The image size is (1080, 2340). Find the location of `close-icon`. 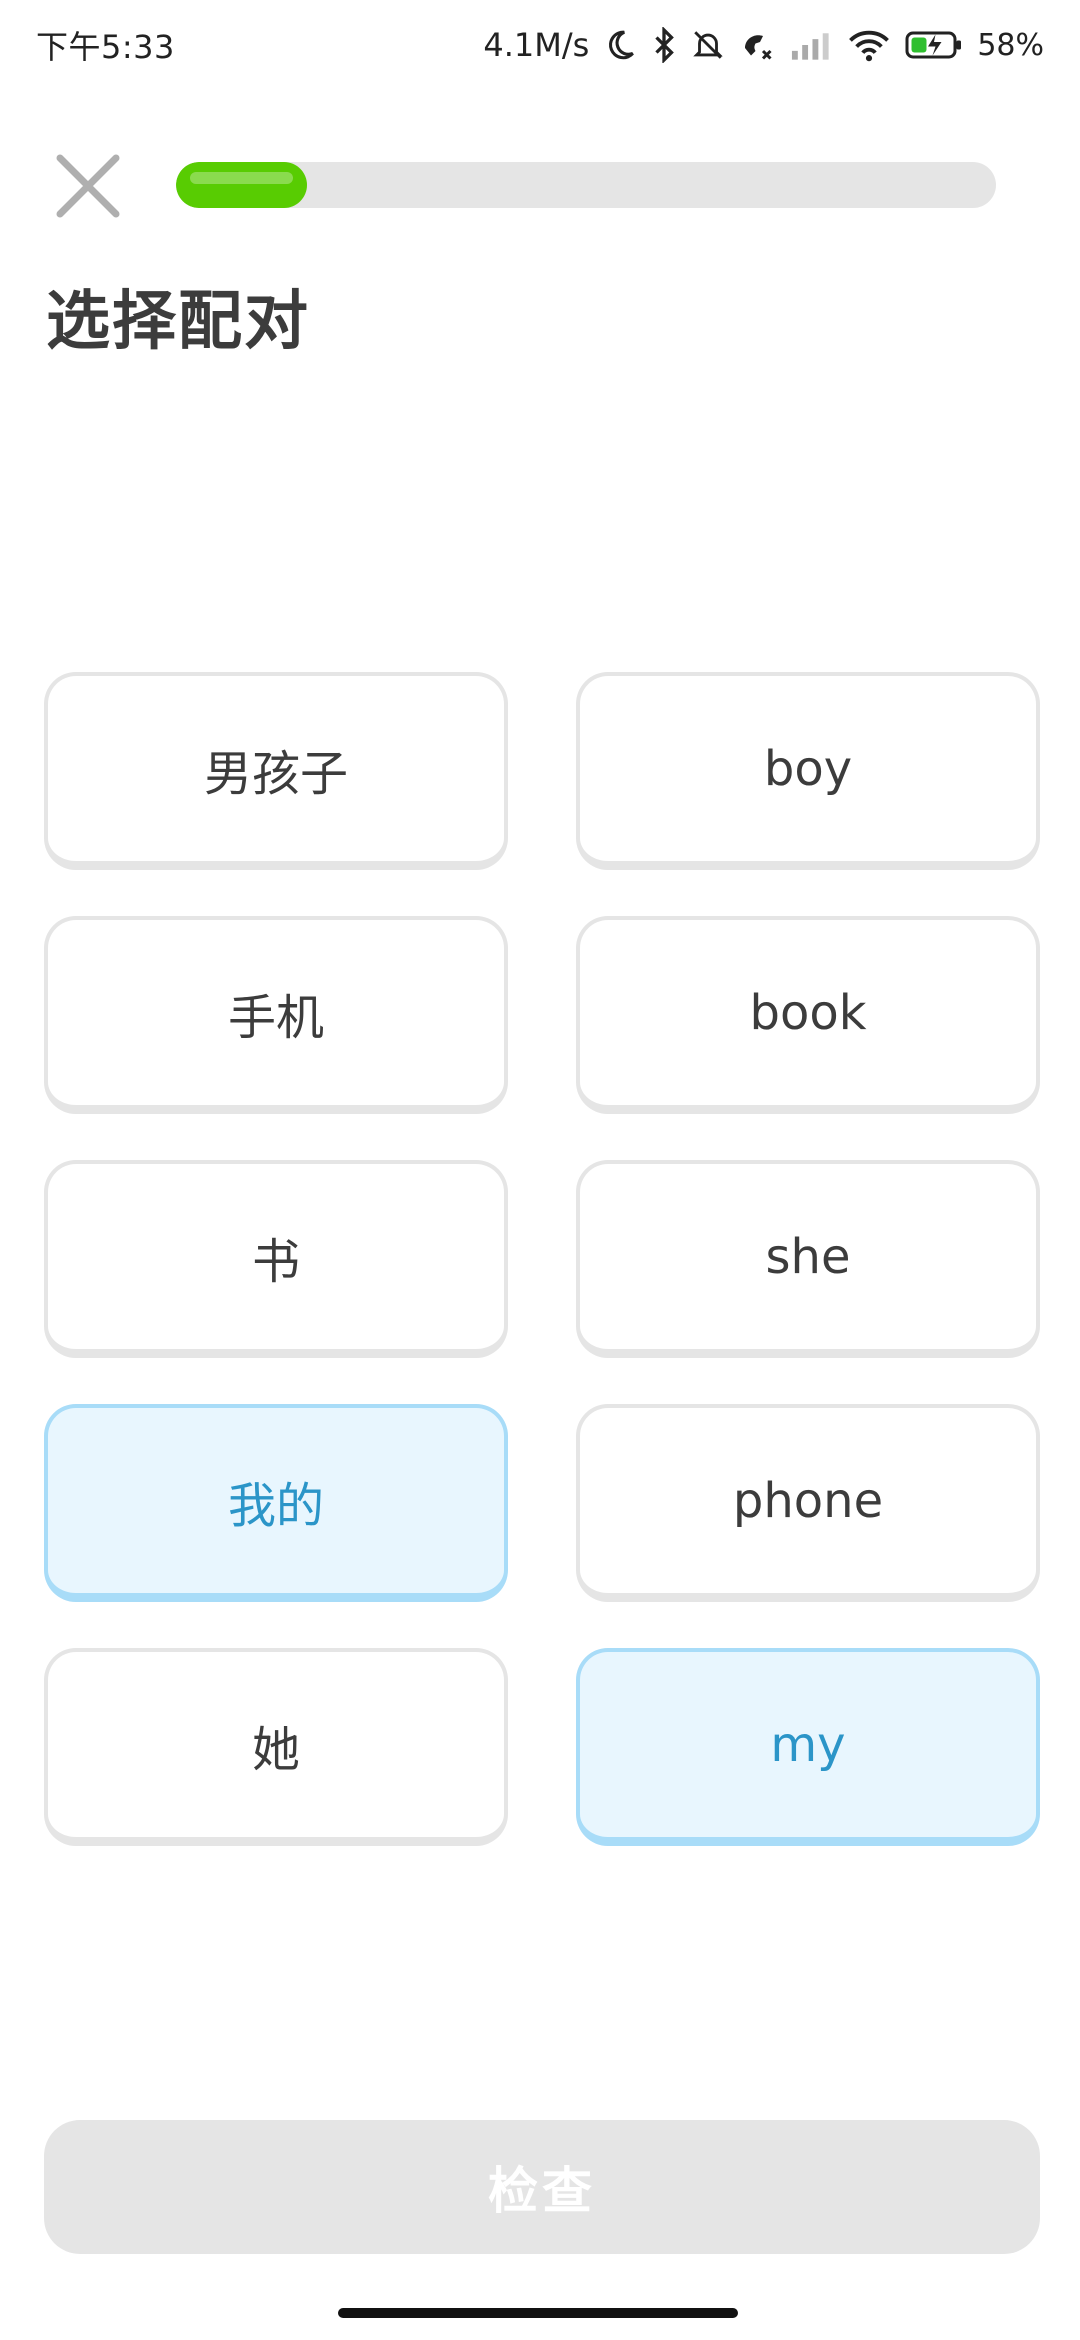

close-icon is located at coordinates (88, 186).